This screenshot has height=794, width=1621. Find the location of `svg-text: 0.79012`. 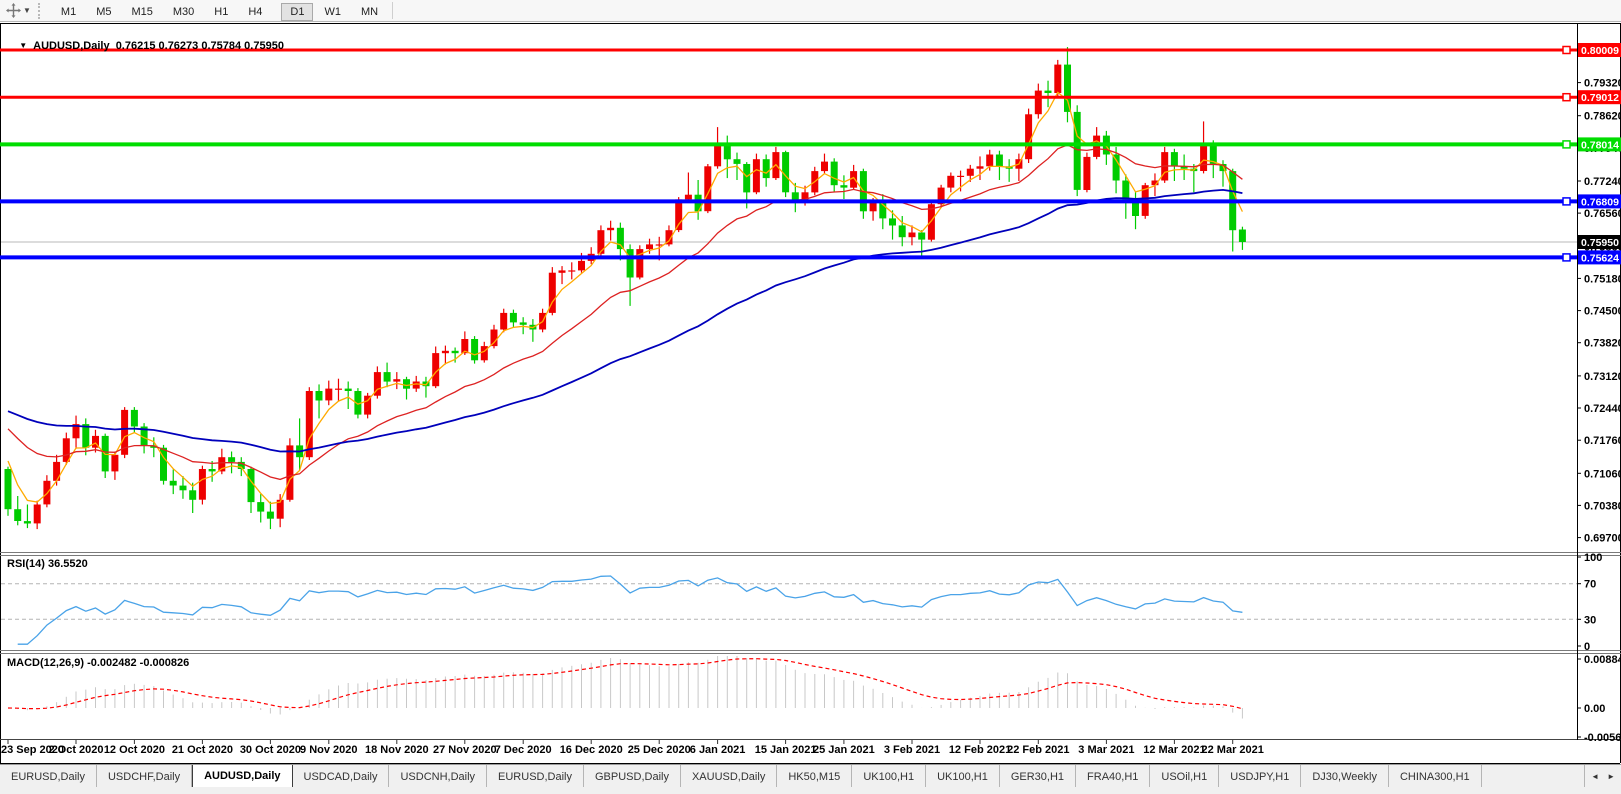

svg-text: 0.79012 is located at coordinates (1600, 98).